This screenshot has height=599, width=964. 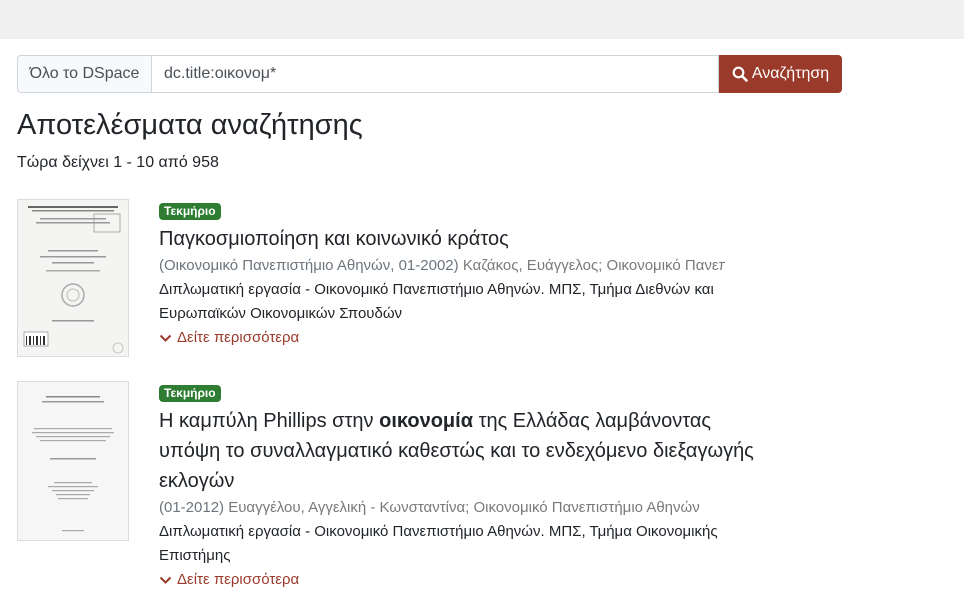 I want to click on title-text: Η καμπύλη Phillips στην, so click(x=269, y=421).